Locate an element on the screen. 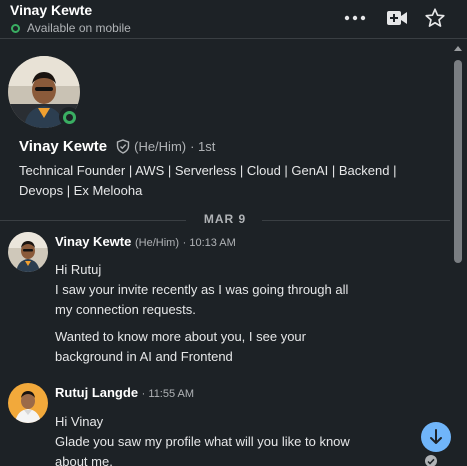 This screenshot has height=466, width=467. scroll-up-arrow-icon is located at coordinates (458, 48).